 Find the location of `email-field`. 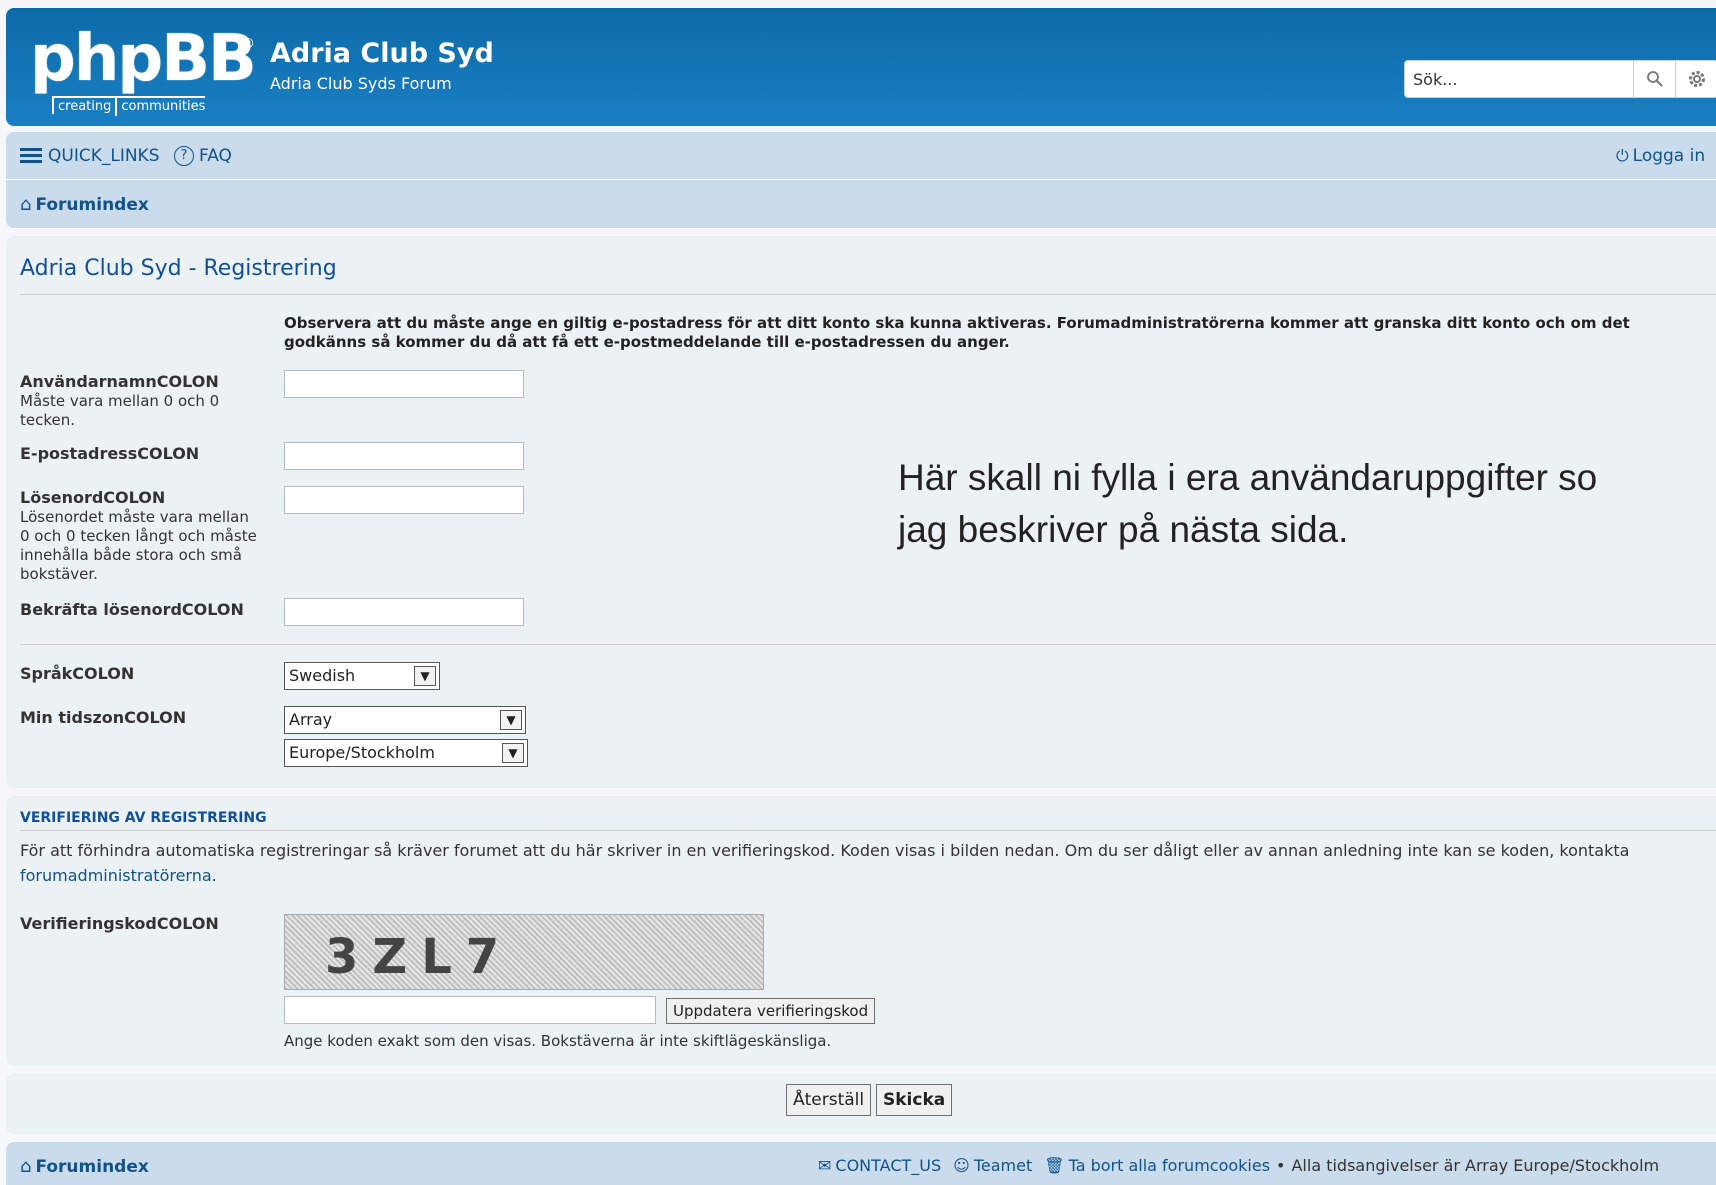

email-field is located at coordinates (404, 456).